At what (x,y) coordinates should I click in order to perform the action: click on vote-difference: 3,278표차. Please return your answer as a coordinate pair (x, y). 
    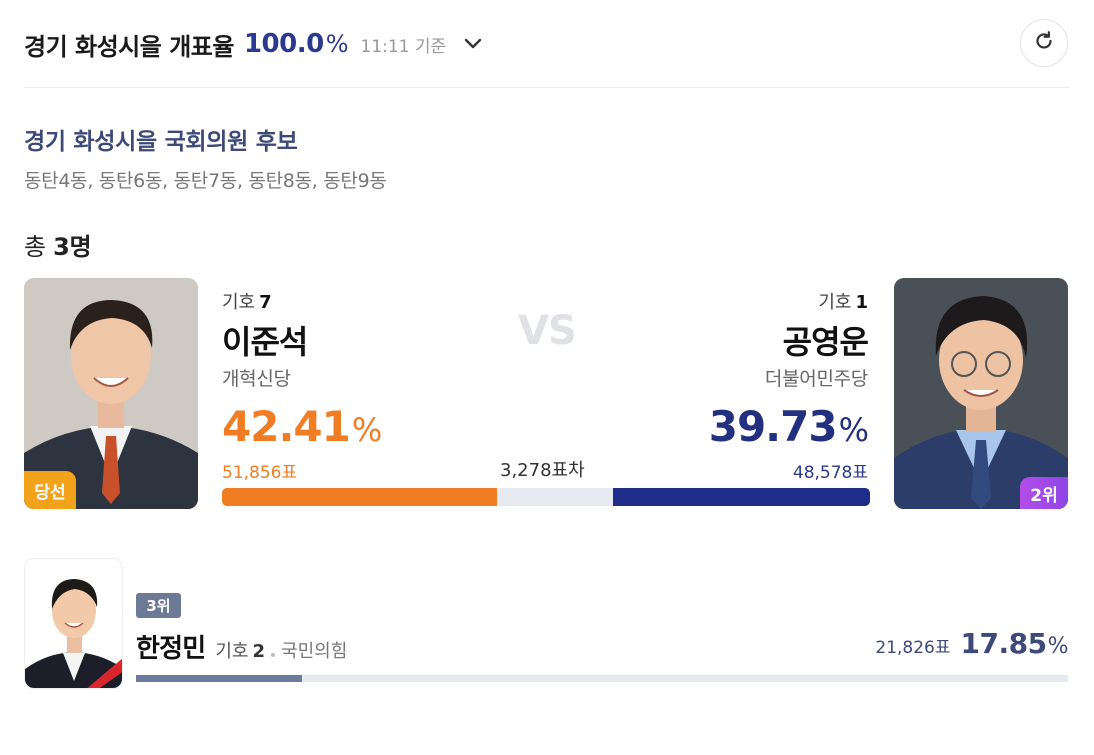
    Looking at the image, I should click on (542, 470).